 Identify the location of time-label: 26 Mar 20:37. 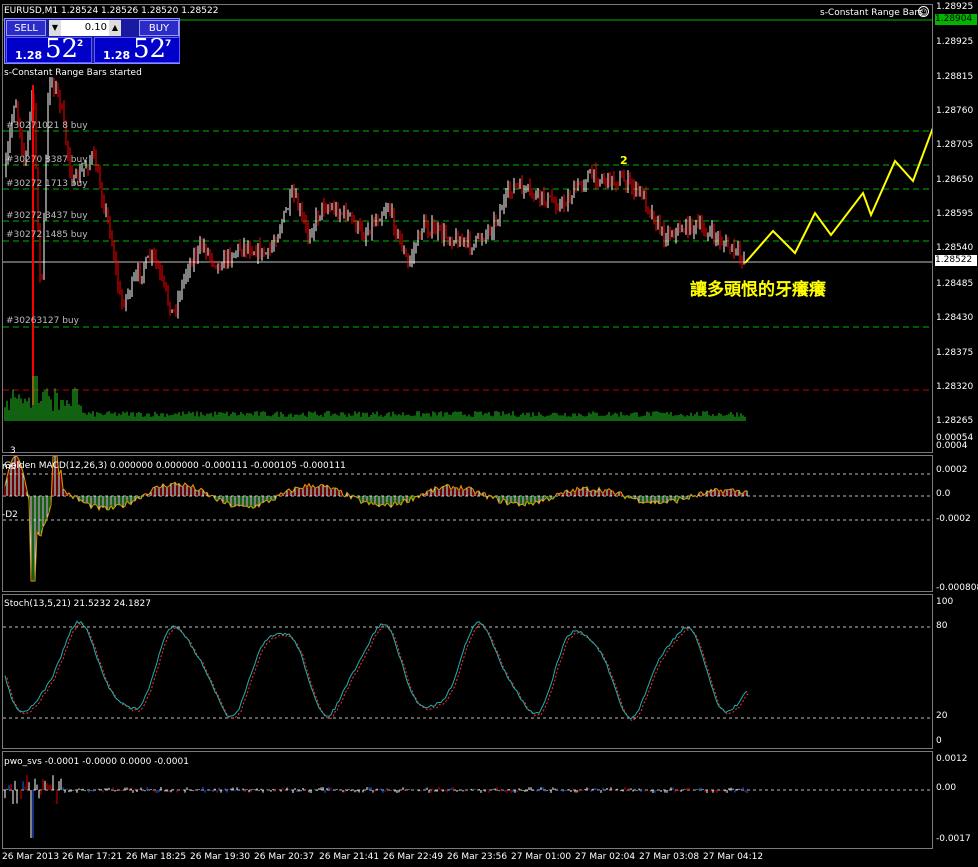
(284, 857).